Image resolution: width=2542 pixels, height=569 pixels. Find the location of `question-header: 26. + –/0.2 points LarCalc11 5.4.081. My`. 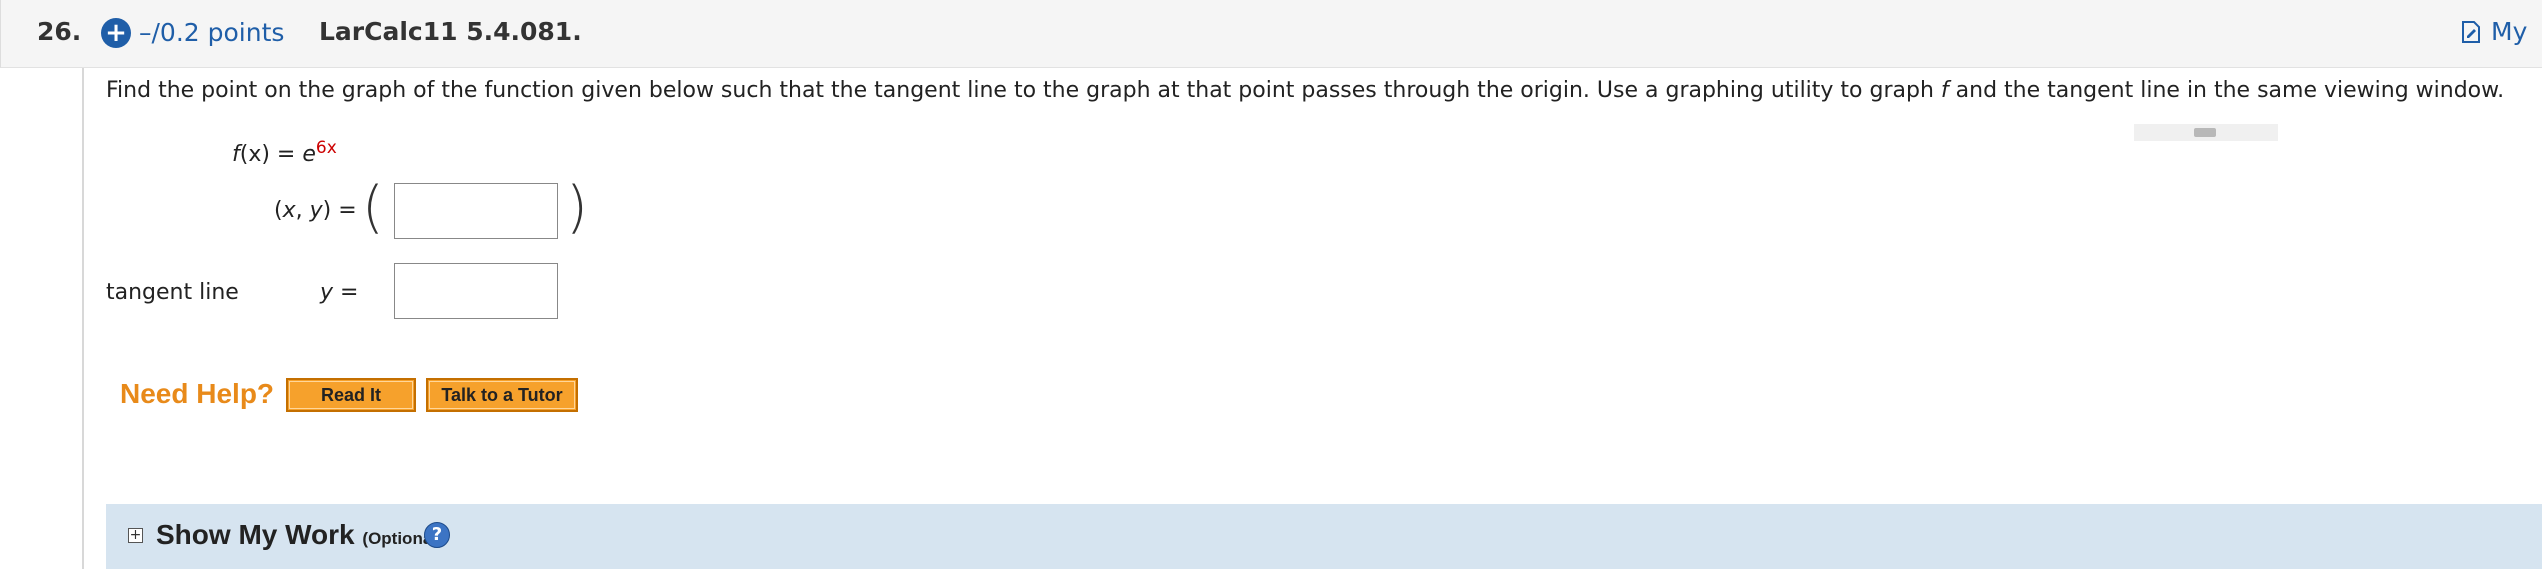

question-header: 26. + –/0.2 points LarCalc11 5.4.081. My is located at coordinates (1271, 34).